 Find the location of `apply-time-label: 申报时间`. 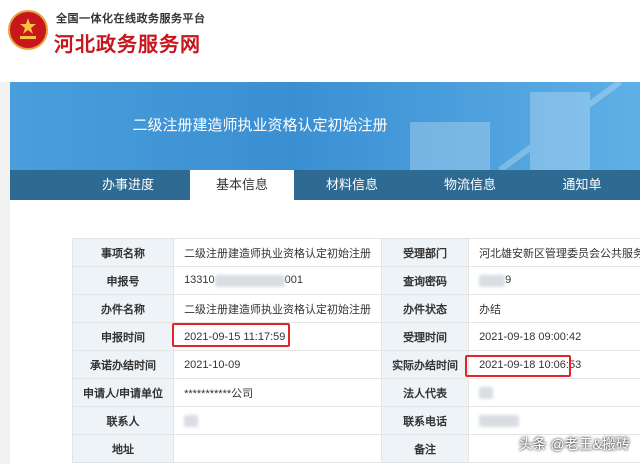

apply-time-label: 申报时间 is located at coordinates (123, 336).